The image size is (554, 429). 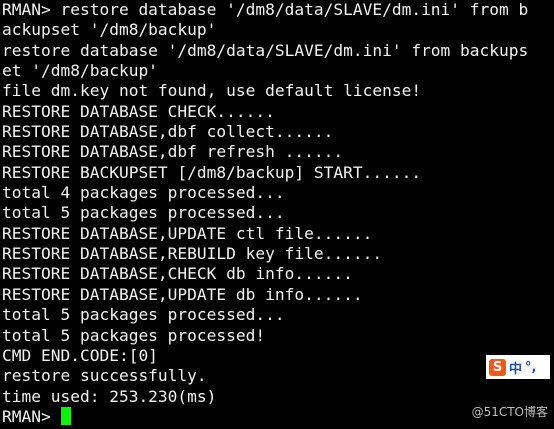 What do you see at coordinates (109, 30) in the screenshot?
I see `terminal-line: ackupset '/dm8/backup'` at bounding box center [109, 30].